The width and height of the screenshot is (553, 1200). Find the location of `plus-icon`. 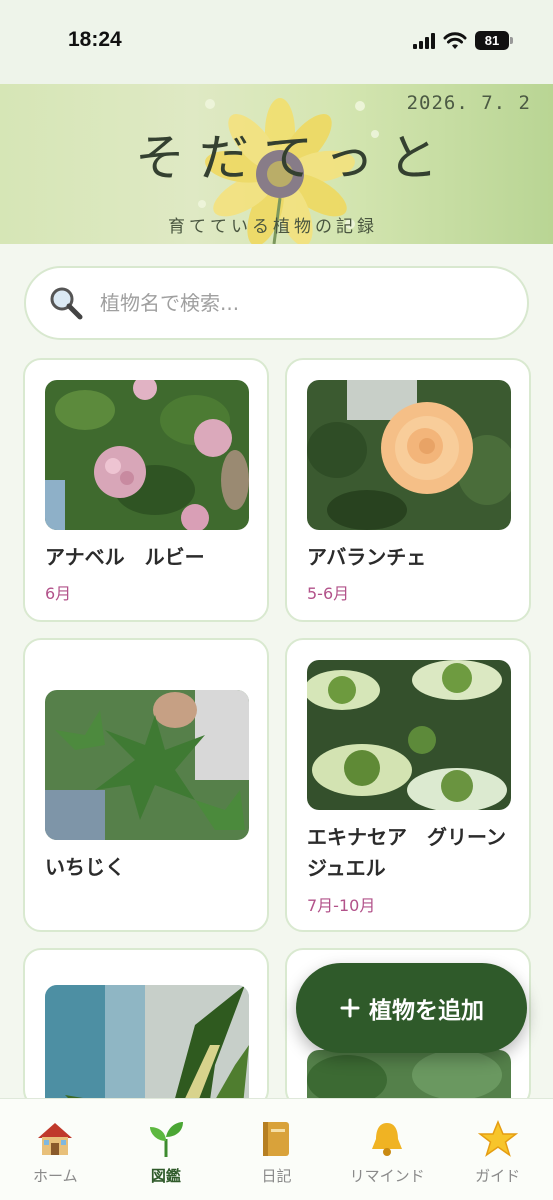

plus-icon is located at coordinates (350, 1008).